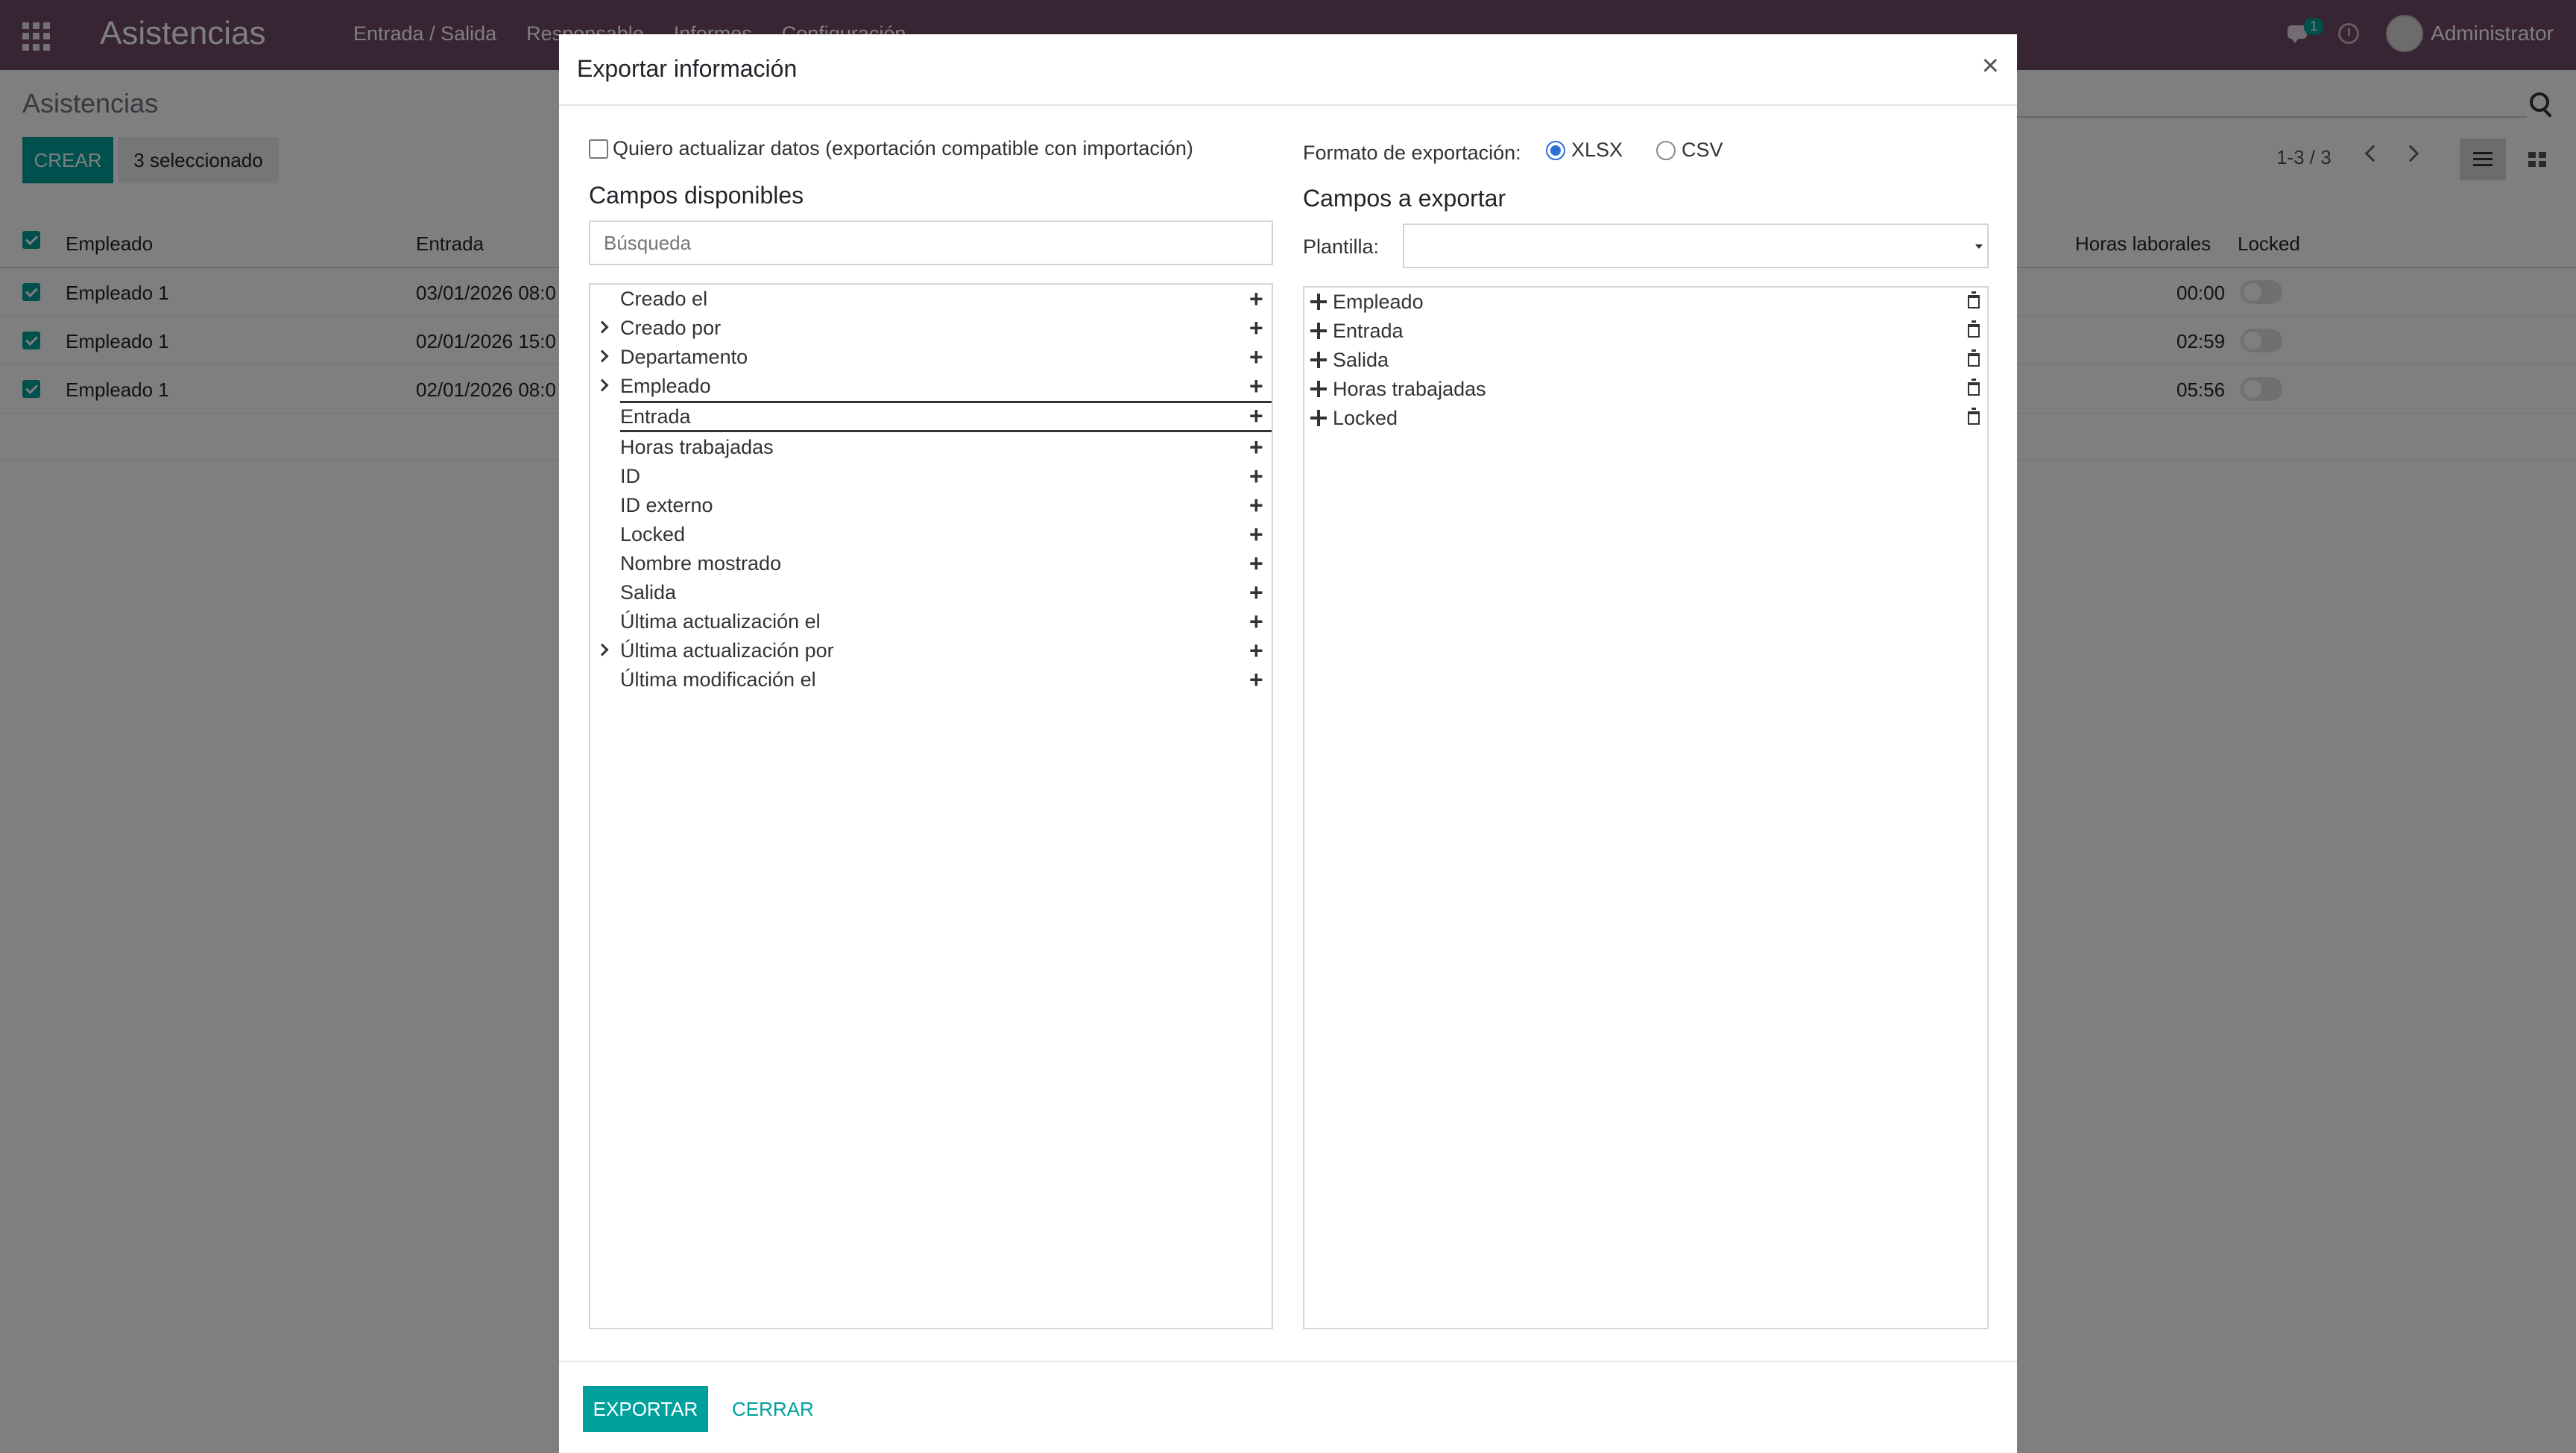 Image resolution: width=2576 pixels, height=1453 pixels. I want to click on available-field-locked: Locked +, so click(931, 534).